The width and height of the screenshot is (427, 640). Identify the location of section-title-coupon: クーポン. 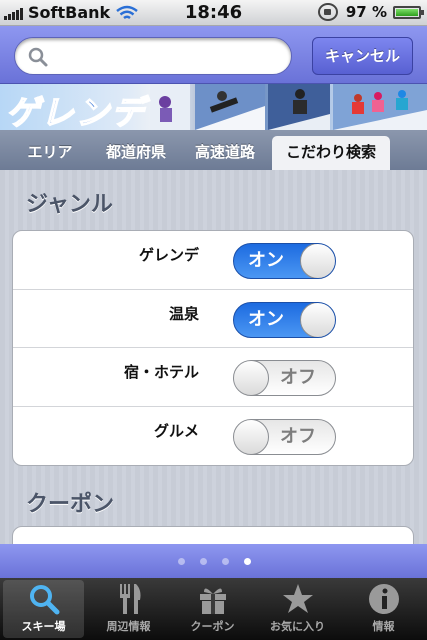
(70, 504).